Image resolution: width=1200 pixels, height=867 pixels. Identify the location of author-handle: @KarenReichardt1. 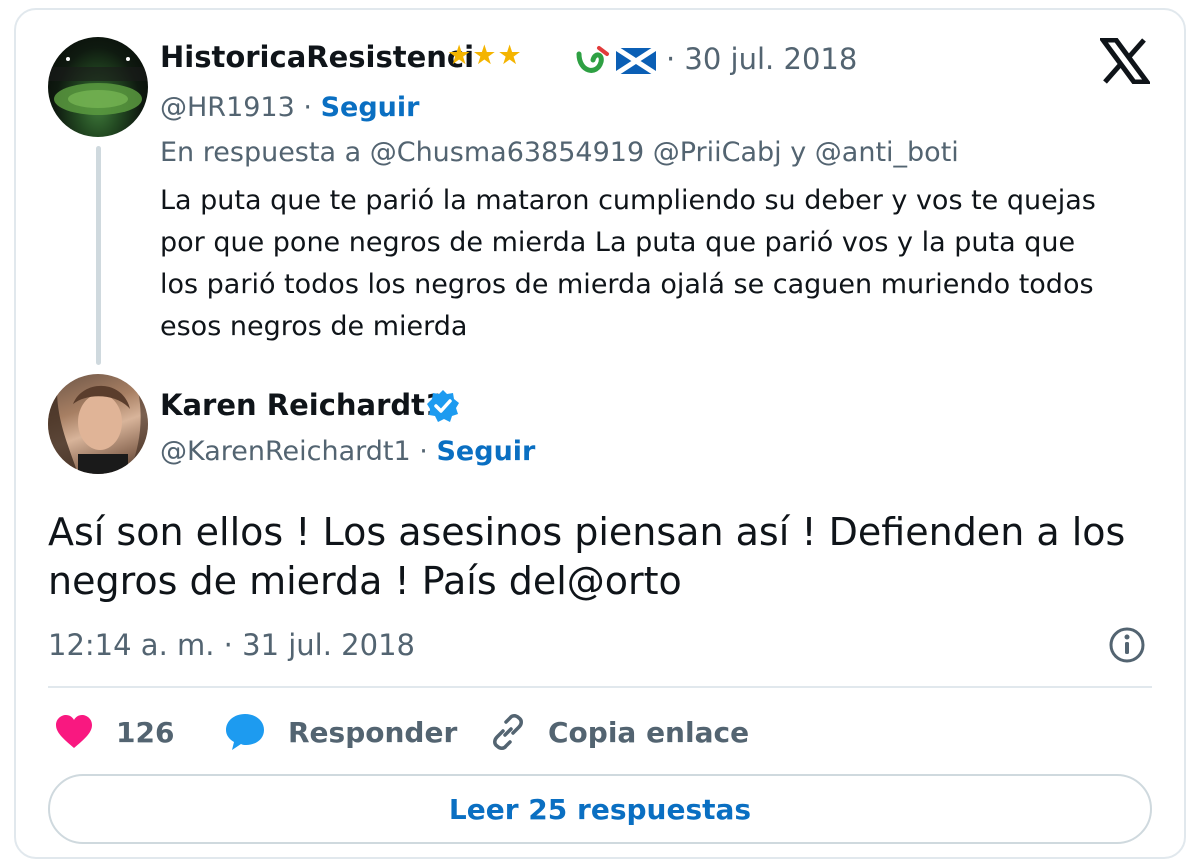
(285, 451).